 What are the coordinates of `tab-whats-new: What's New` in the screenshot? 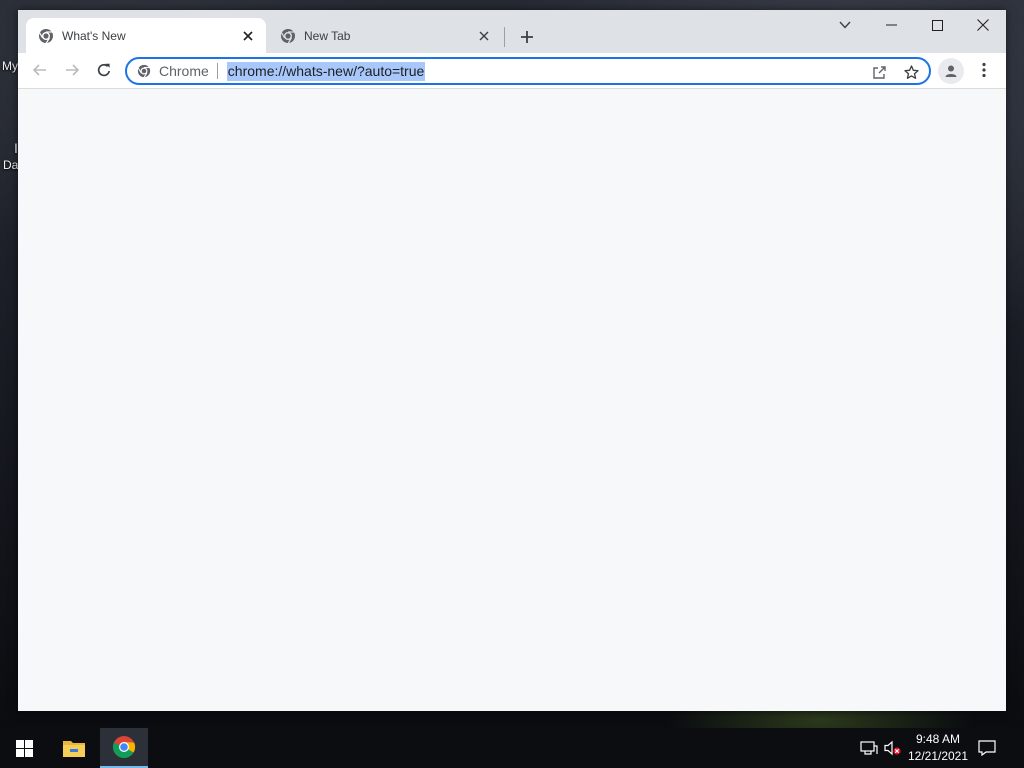 It's located at (146, 35).